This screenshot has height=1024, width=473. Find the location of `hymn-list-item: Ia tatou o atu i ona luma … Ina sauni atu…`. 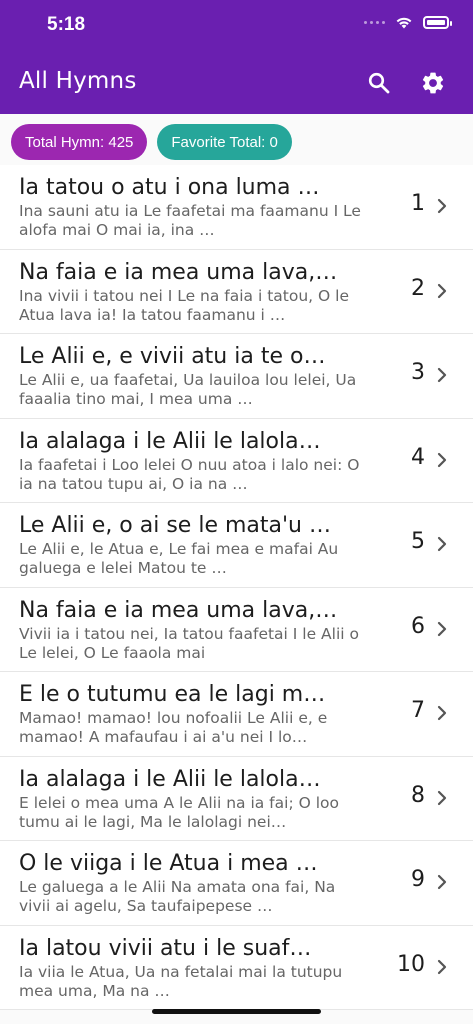

hymn-list-item: Ia tatou o atu i ona luma … Ina sauni atu… is located at coordinates (236, 207).